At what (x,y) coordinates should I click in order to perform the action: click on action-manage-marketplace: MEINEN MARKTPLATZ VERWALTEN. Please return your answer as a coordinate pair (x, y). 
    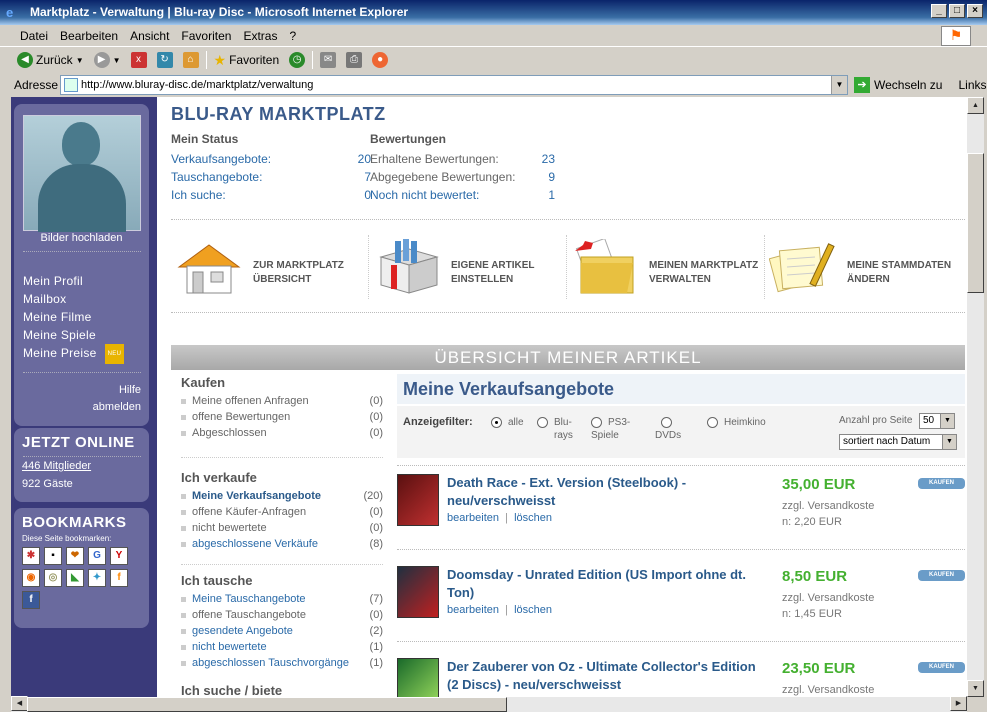
    Looking at the image, I should click on (666, 267).